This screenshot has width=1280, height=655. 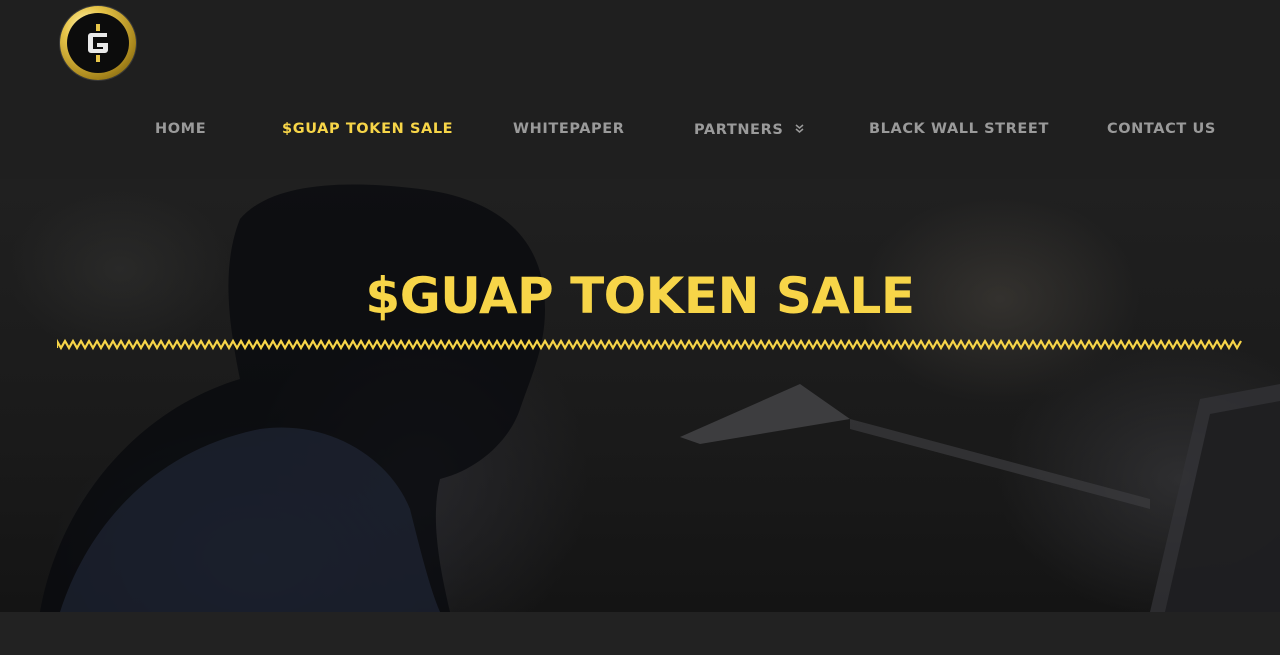 I want to click on g-coin-glyph-icon, so click(x=98, y=43).